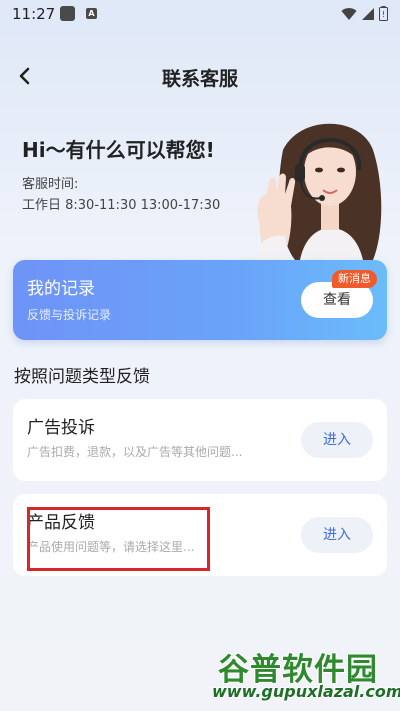  What do you see at coordinates (118, 539) in the screenshot?
I see `annotation-highlight-box` at bounding box center [118, 539].